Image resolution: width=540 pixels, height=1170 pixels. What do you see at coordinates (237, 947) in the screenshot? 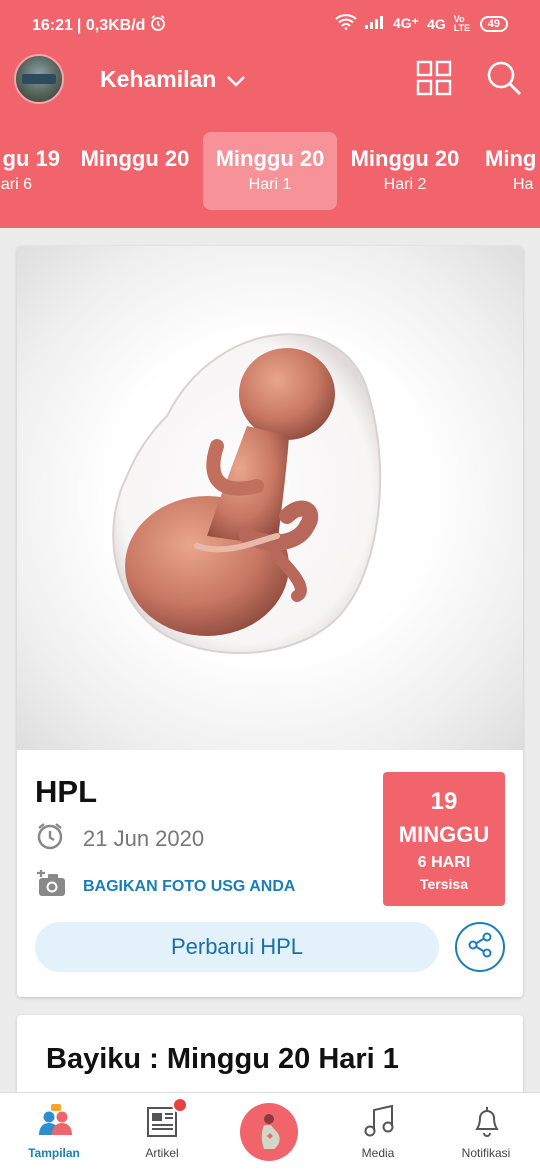
I see `update-hpl-button: Perbarui HPL` at bounding box center [237, 947].